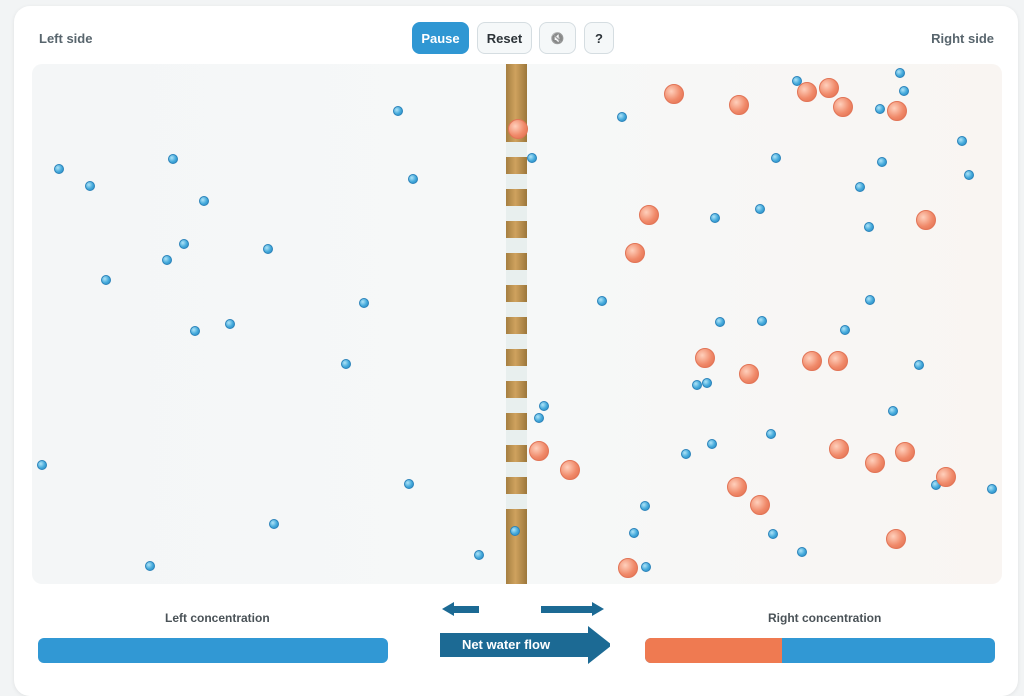  Describe the element at coordinates (962, 38) in the screenshot. I see `right-side-label: Right side` at that location.